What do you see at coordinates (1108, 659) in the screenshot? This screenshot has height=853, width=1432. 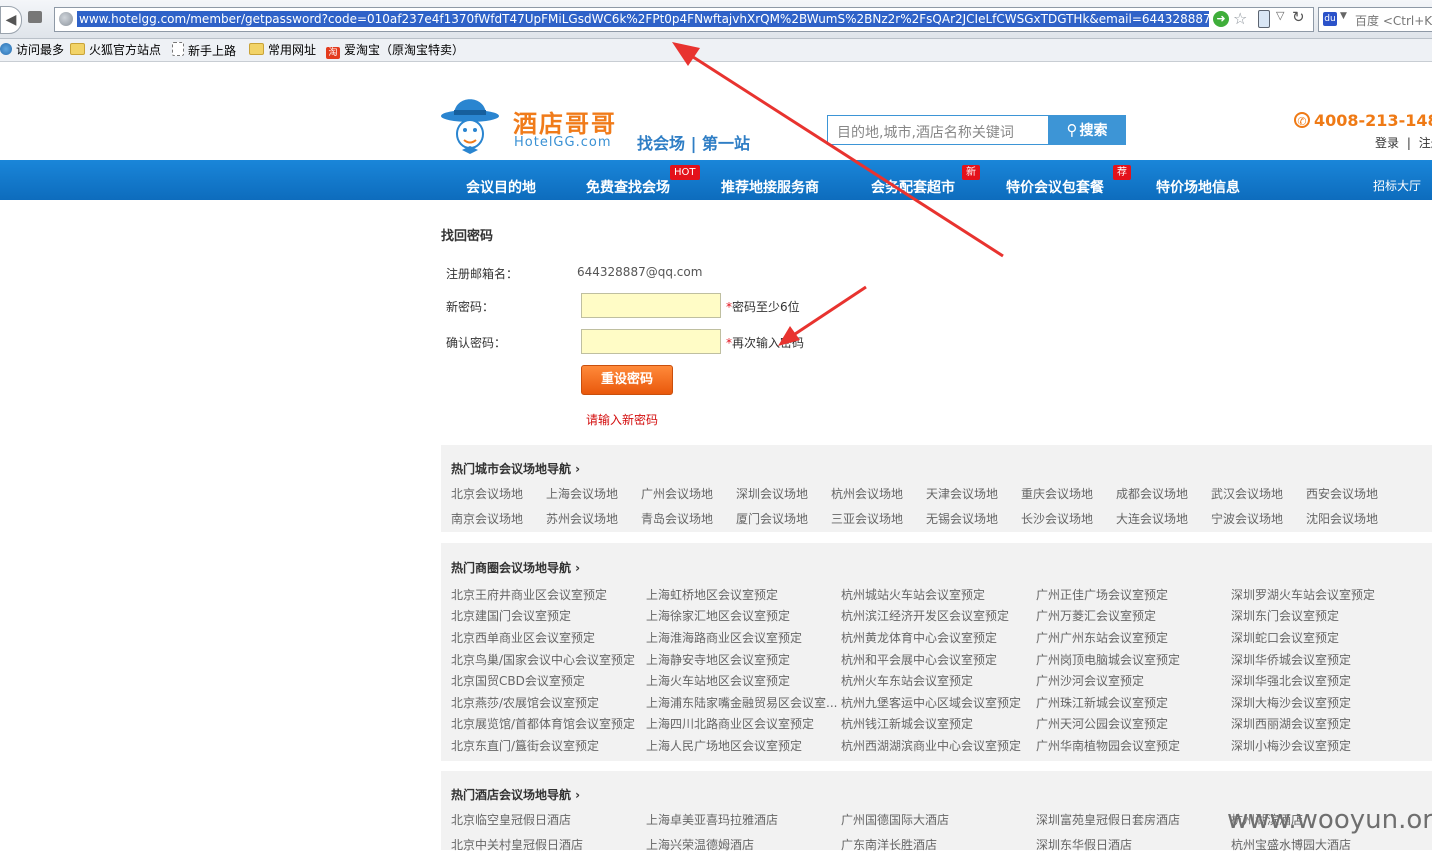 I see `district-link: 广州岗顶电脑城会议室预定` at bounding box center [1108, 659].